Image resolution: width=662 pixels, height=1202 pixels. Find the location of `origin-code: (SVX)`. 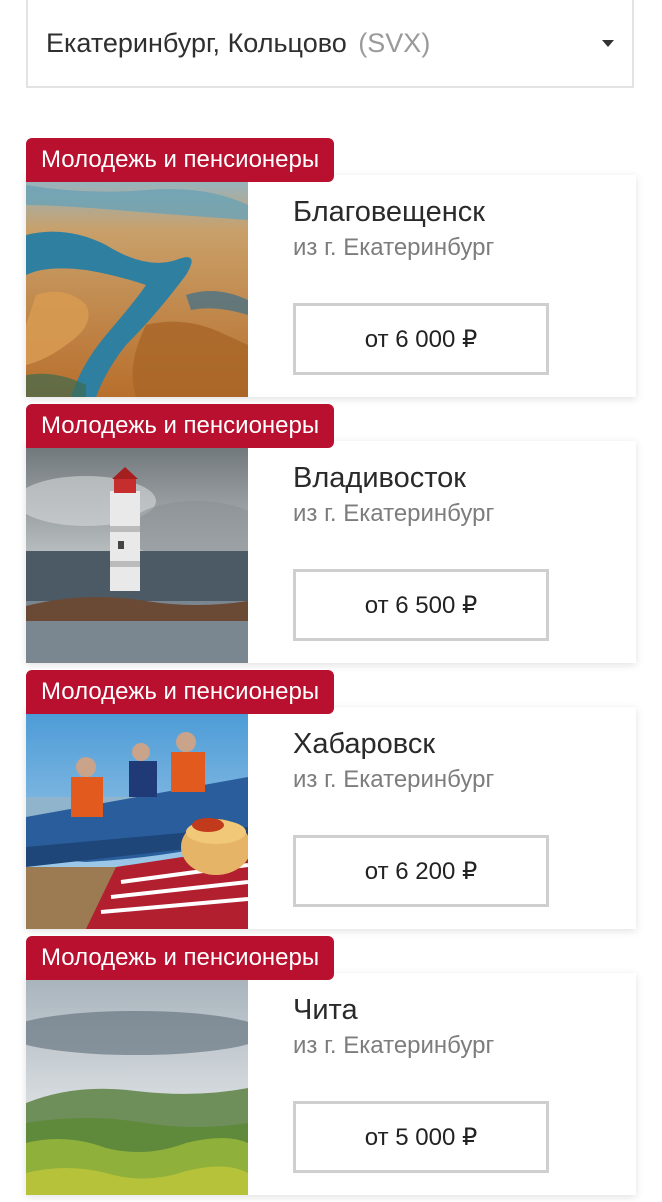

origin-code: (SVX) is located at coordinates (394, 42).